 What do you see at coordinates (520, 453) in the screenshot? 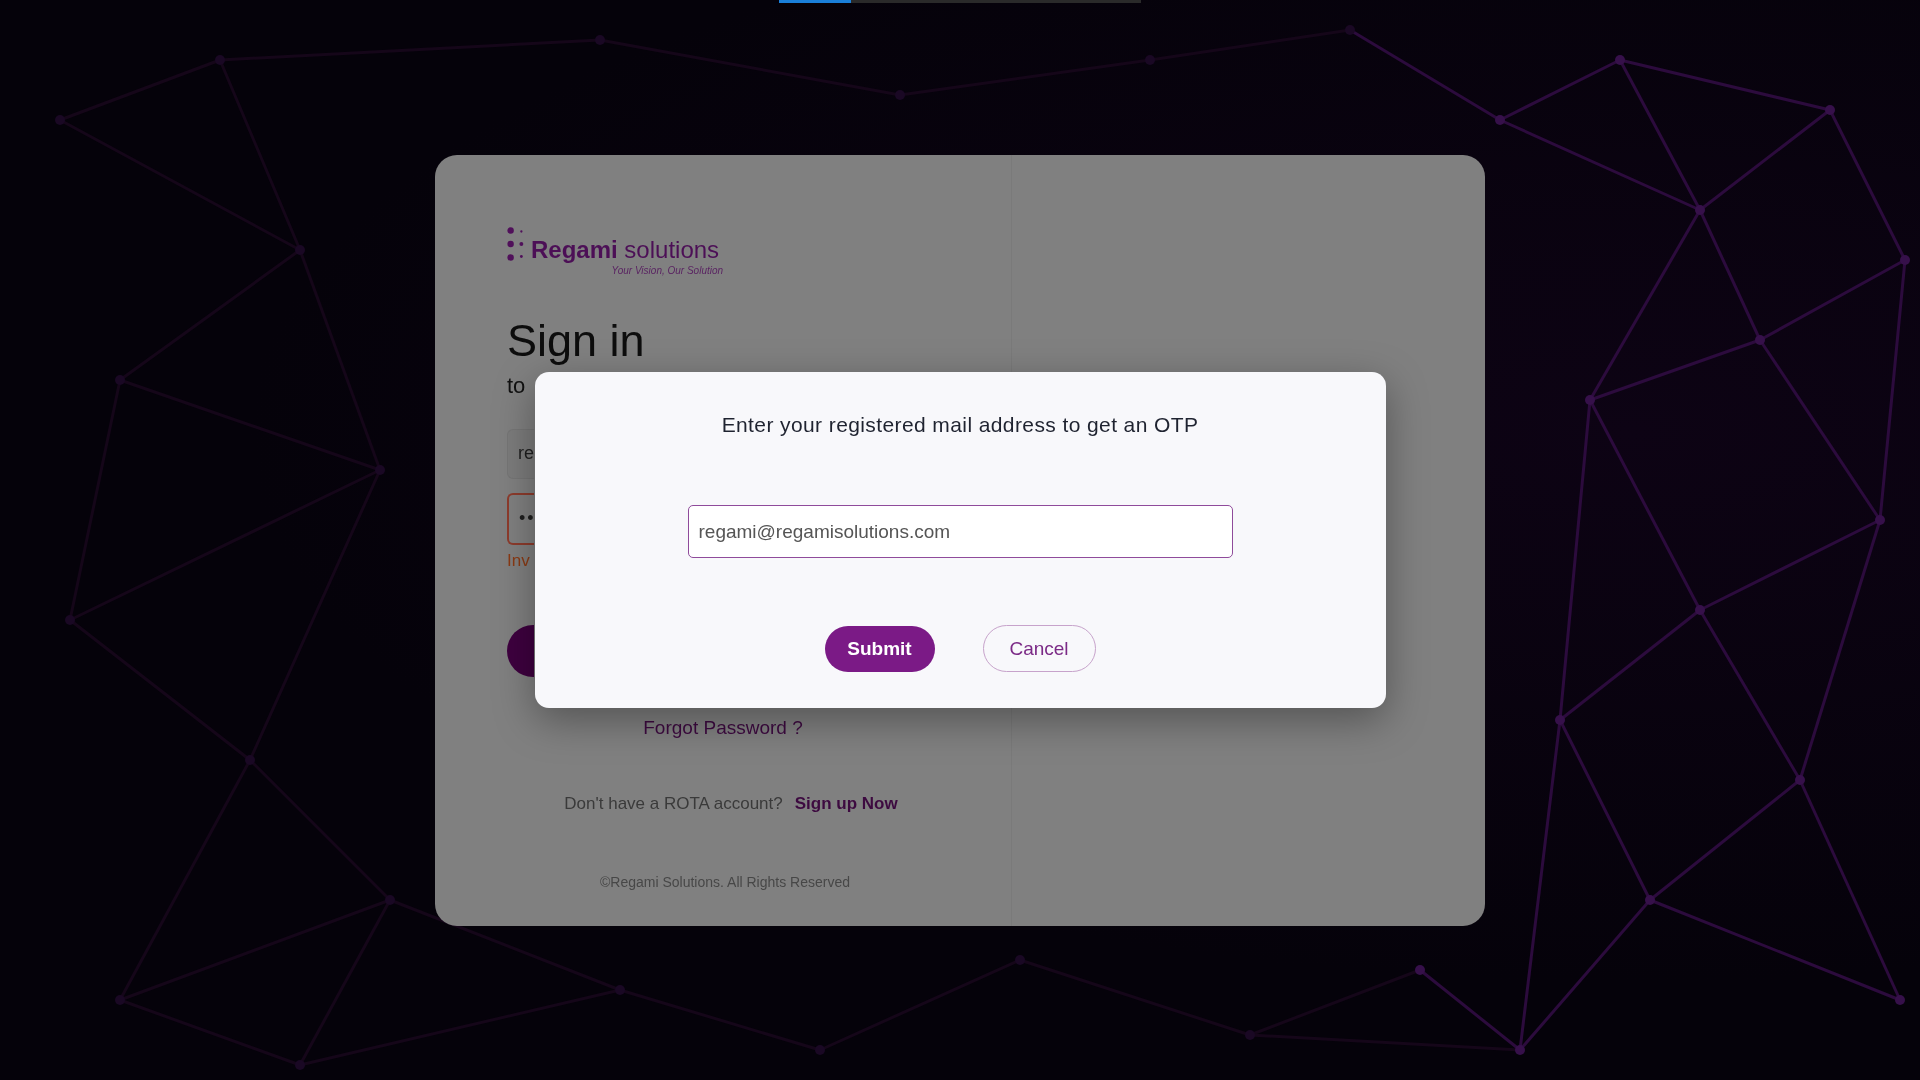
I see `username-field: re` at bounding box center [520, 453].